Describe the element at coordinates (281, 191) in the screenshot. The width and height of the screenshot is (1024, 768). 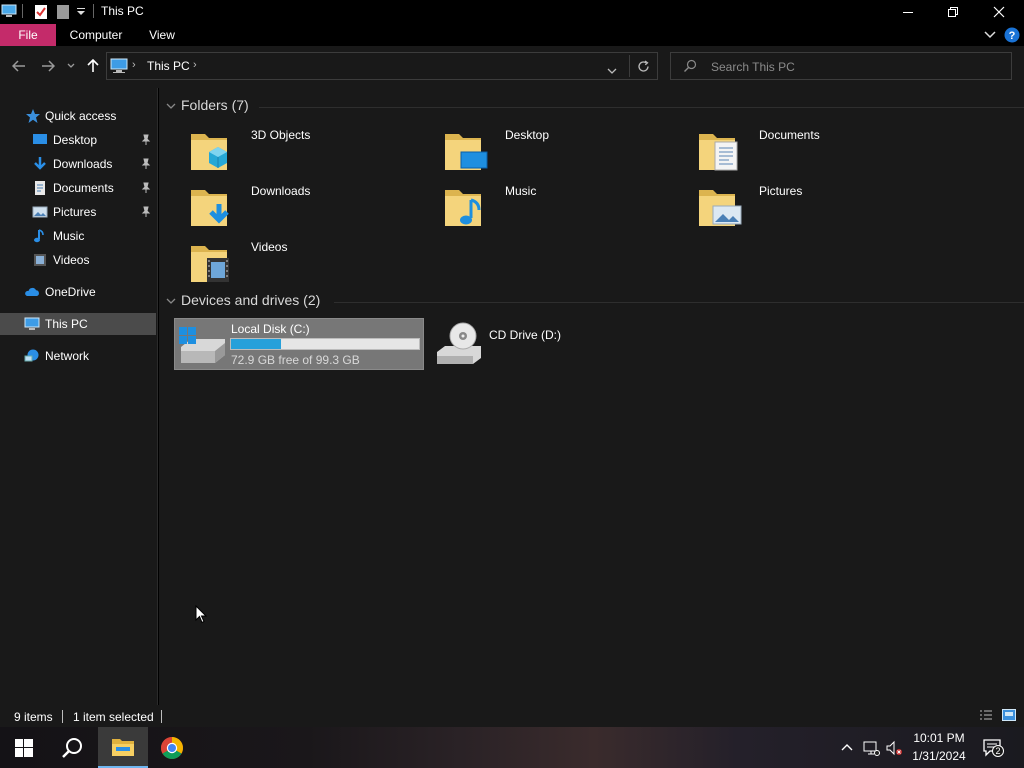
I see `folder-label: Downloads` at that location.